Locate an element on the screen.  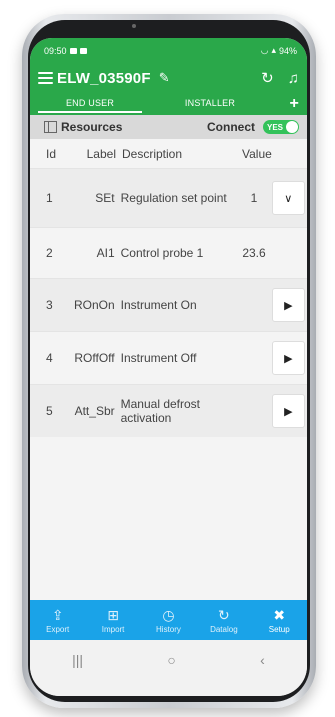
camera-dot is located at coordinates (134, 26).